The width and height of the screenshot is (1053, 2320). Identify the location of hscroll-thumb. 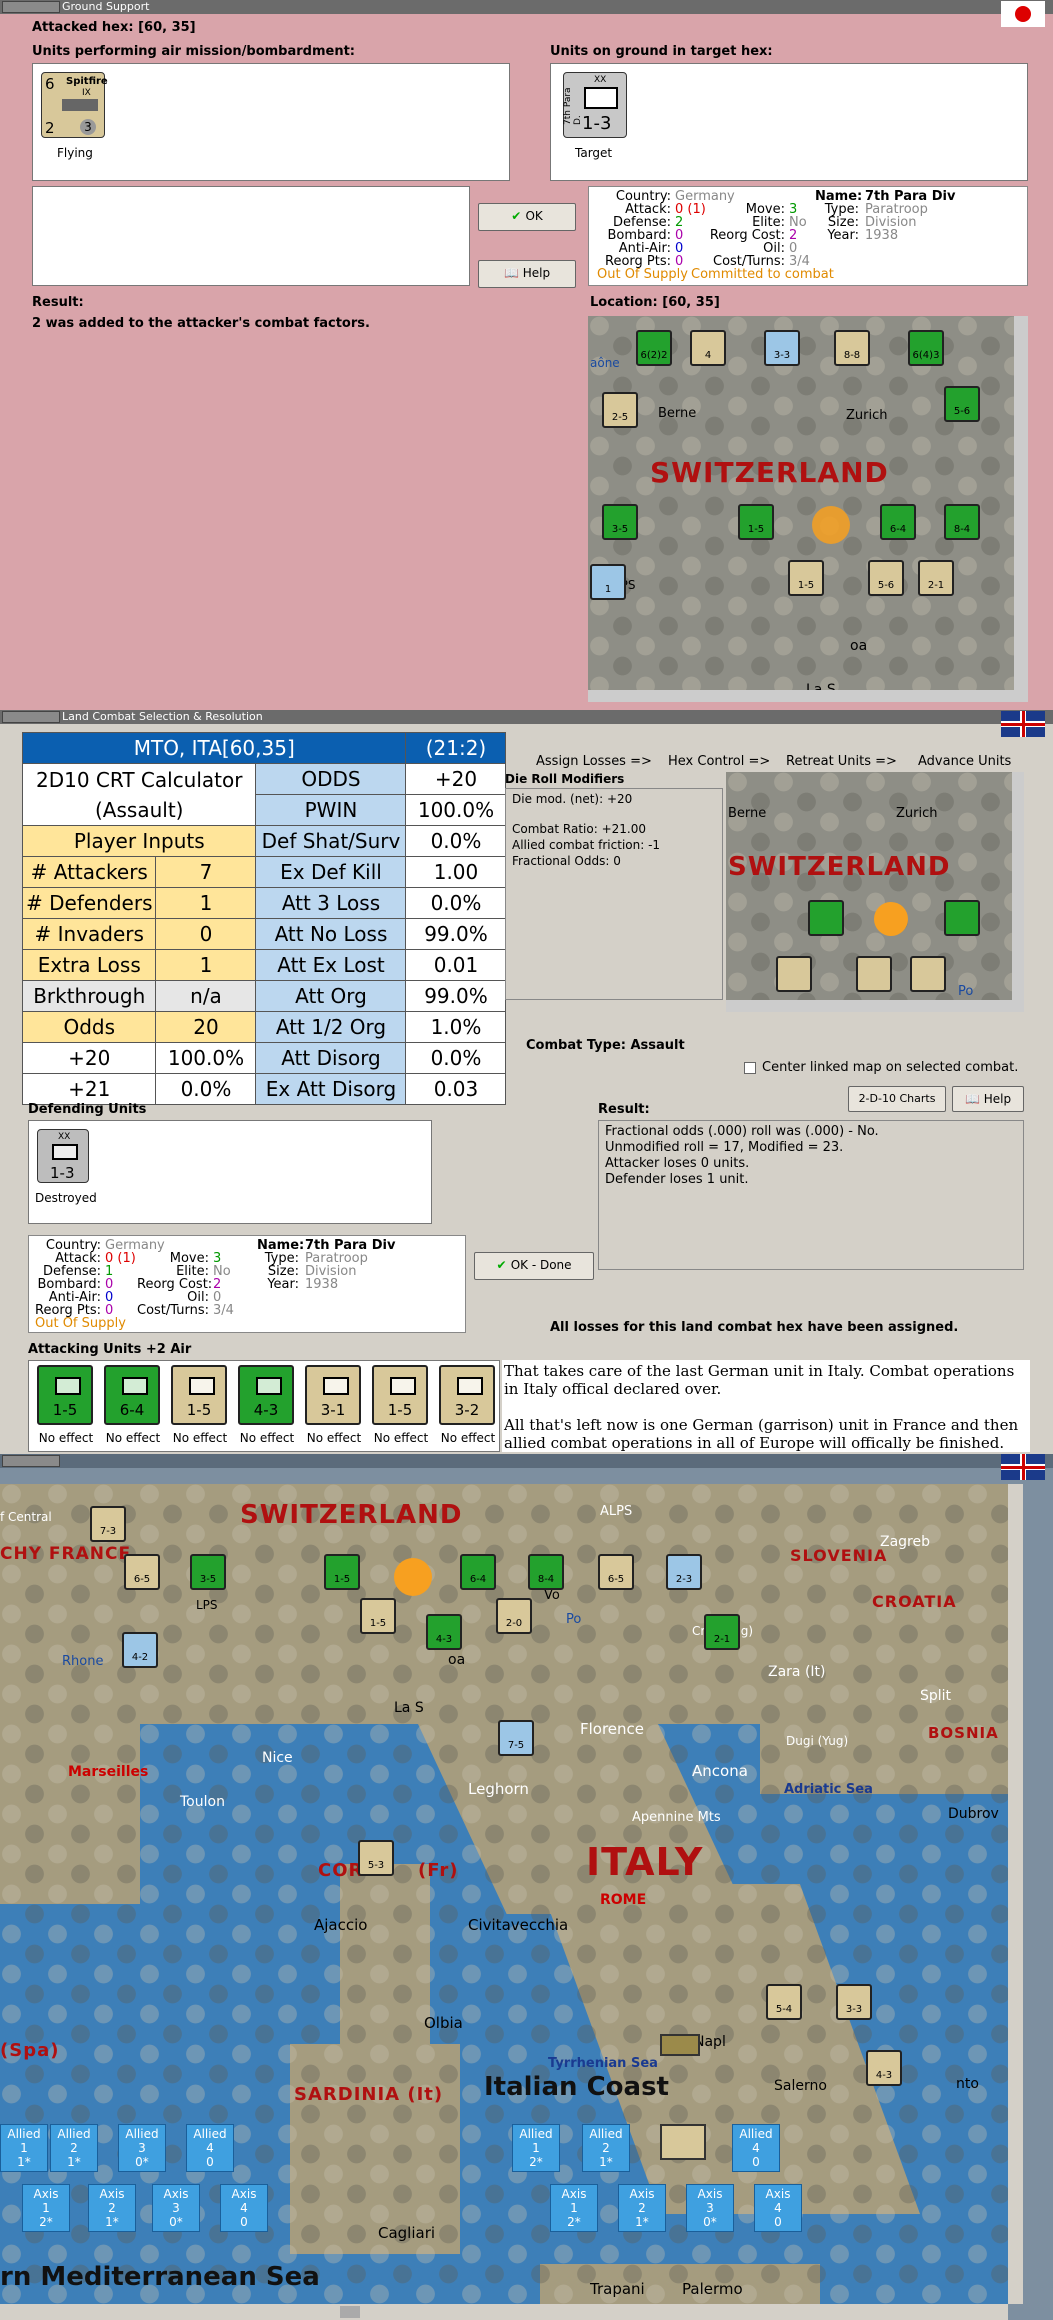
(350, 2312).